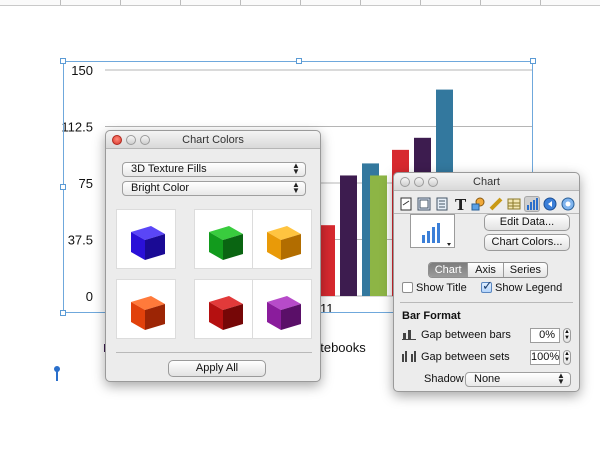  I want to click on wrap-inspector-icon, so click(442, 204).